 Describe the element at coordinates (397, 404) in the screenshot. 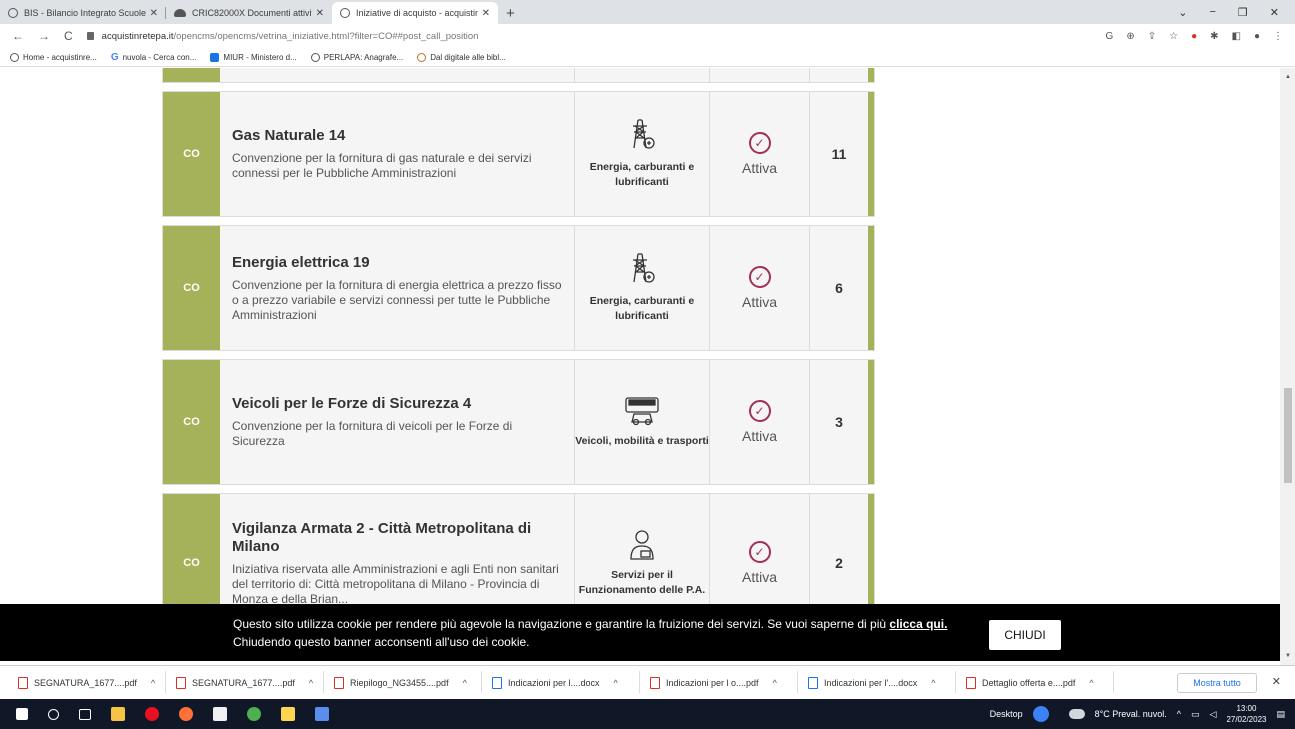

I see `row-title: Veicoli per le Forze di Sicurezza 4` at that location.